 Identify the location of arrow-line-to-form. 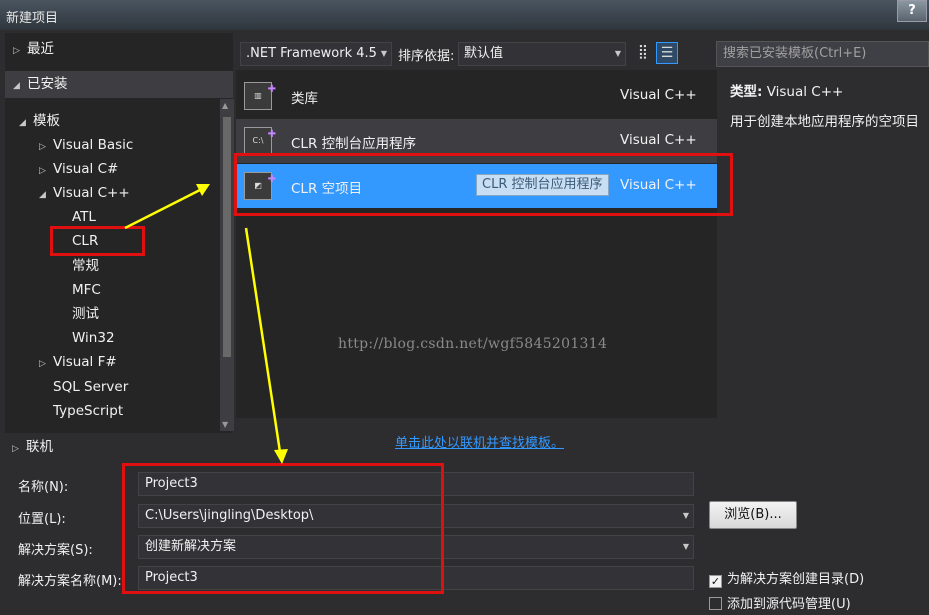
(263, 340).